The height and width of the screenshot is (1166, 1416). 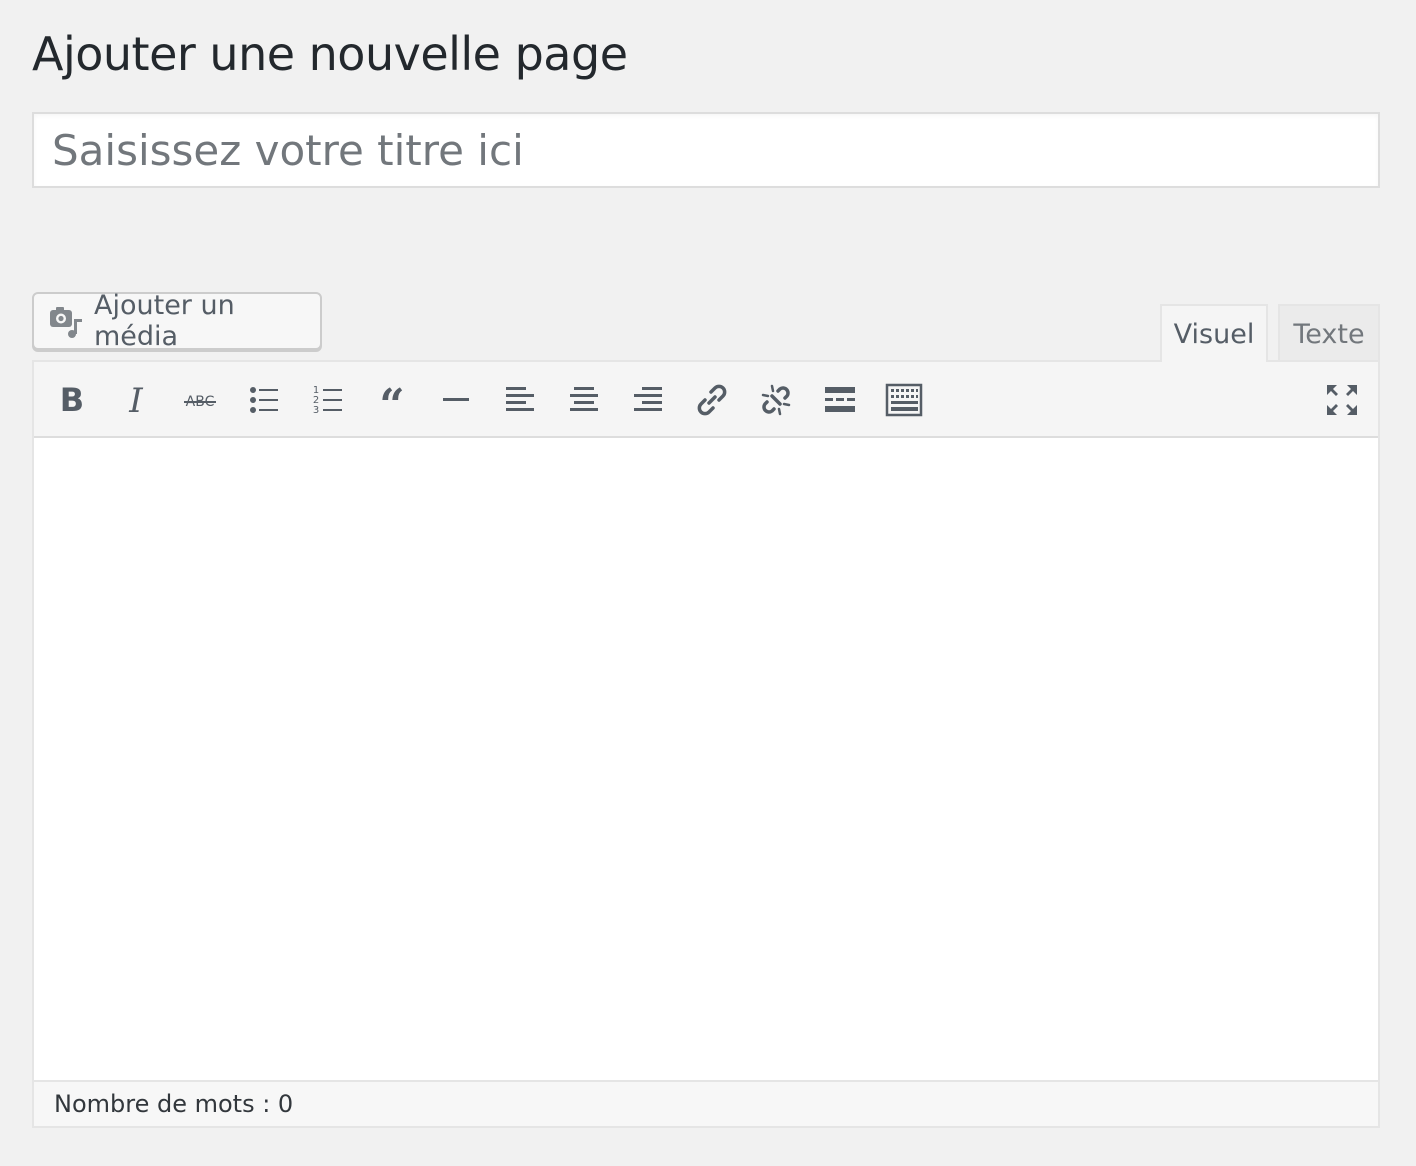 I want to click on page-title: Ajouter une nouvelle page, so click(x=330, y=54).